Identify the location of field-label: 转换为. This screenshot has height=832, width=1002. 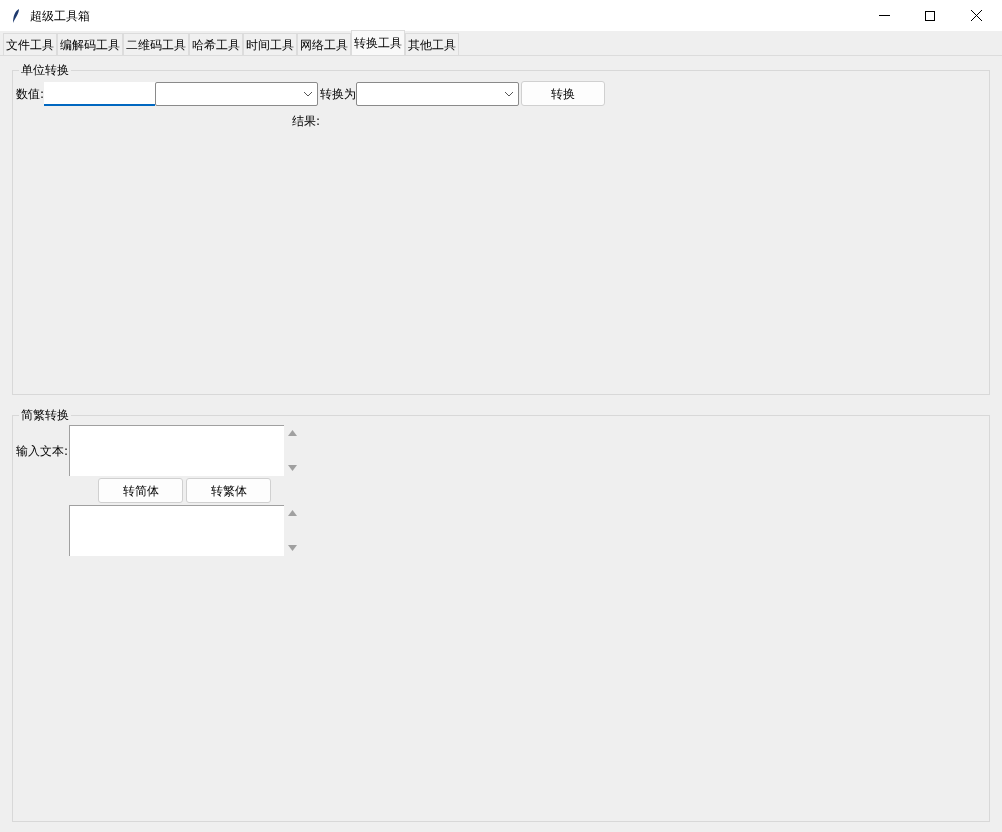
(338, 94).